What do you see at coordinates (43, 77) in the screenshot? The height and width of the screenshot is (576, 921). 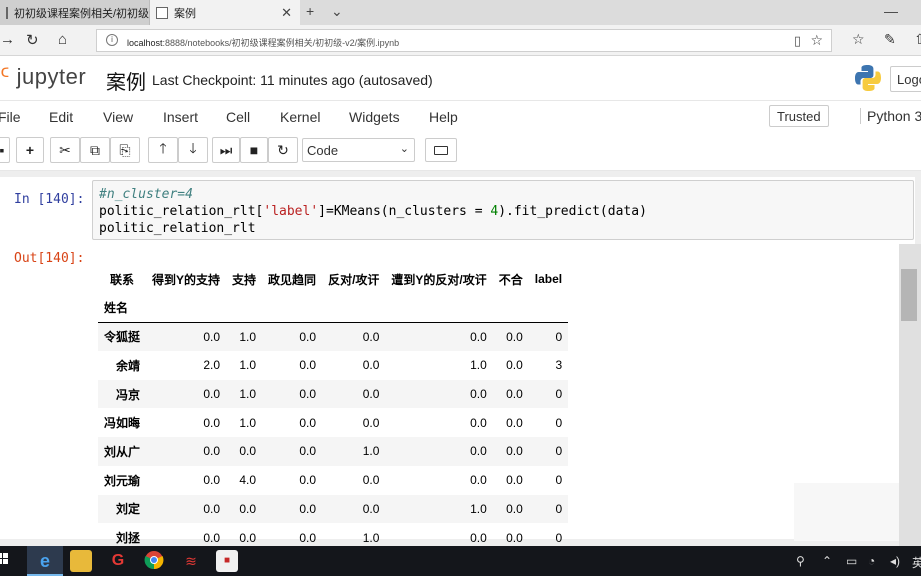 I see `jupyter-logo: ᑦ jupyter` at bounding box center [43, 77].